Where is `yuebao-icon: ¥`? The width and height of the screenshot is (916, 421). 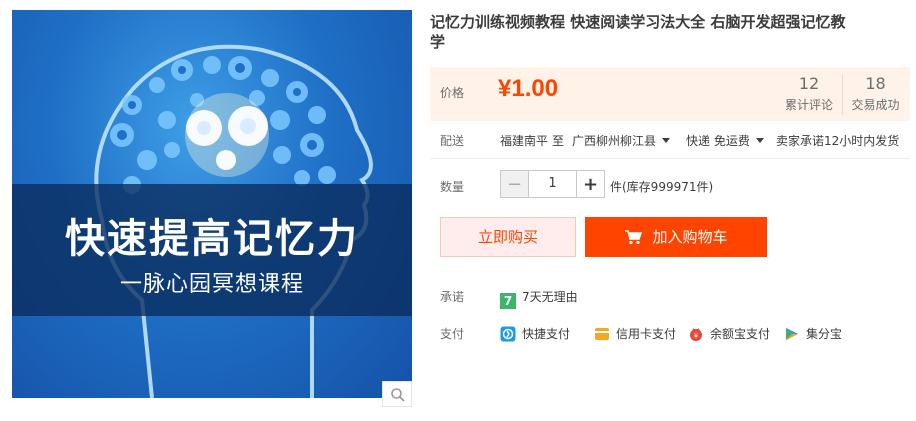
yuebao-icon: ¥ is located at coordinates (696, 334).